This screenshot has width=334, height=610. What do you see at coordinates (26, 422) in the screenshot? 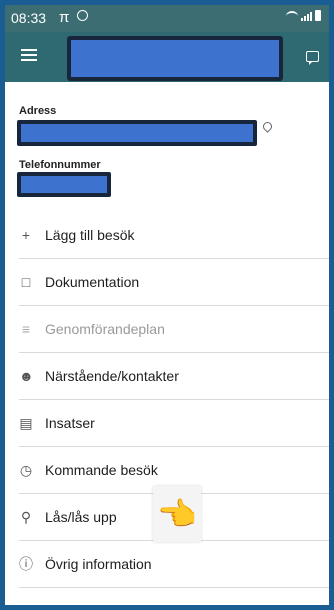
I see `clipboard-icon: ▤` at bounding box center [26, 422].